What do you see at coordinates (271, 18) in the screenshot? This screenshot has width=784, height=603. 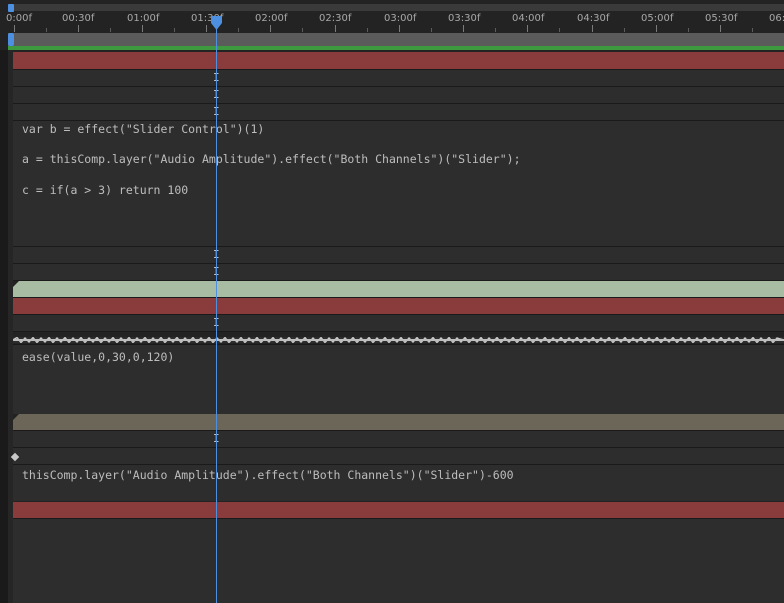 I see `ruler-label-4: 02:00f` at bounding box center [271, 18].